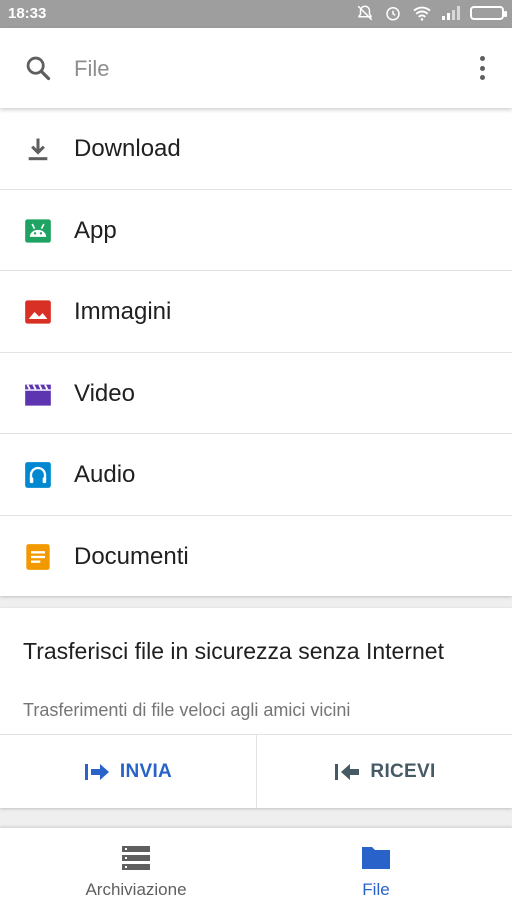 The width and height of the screenshot is (512, 910). Describe the element at coordinates (431, 13) in the screenshot. I see `status-icons` at that location.